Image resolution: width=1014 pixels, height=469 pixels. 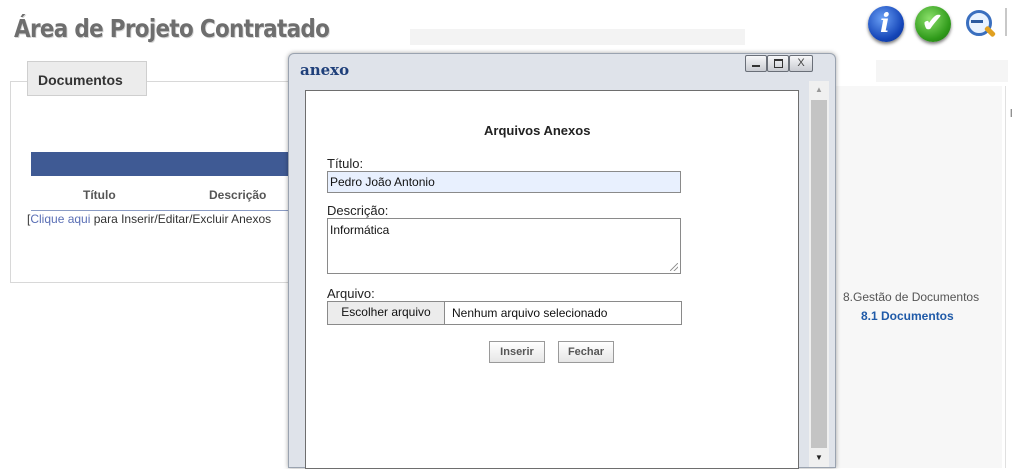 What do you see at coordinates (517, 352) in the screenshot?
I see `insert-button: Inserir` at bounding box center [517, 352].